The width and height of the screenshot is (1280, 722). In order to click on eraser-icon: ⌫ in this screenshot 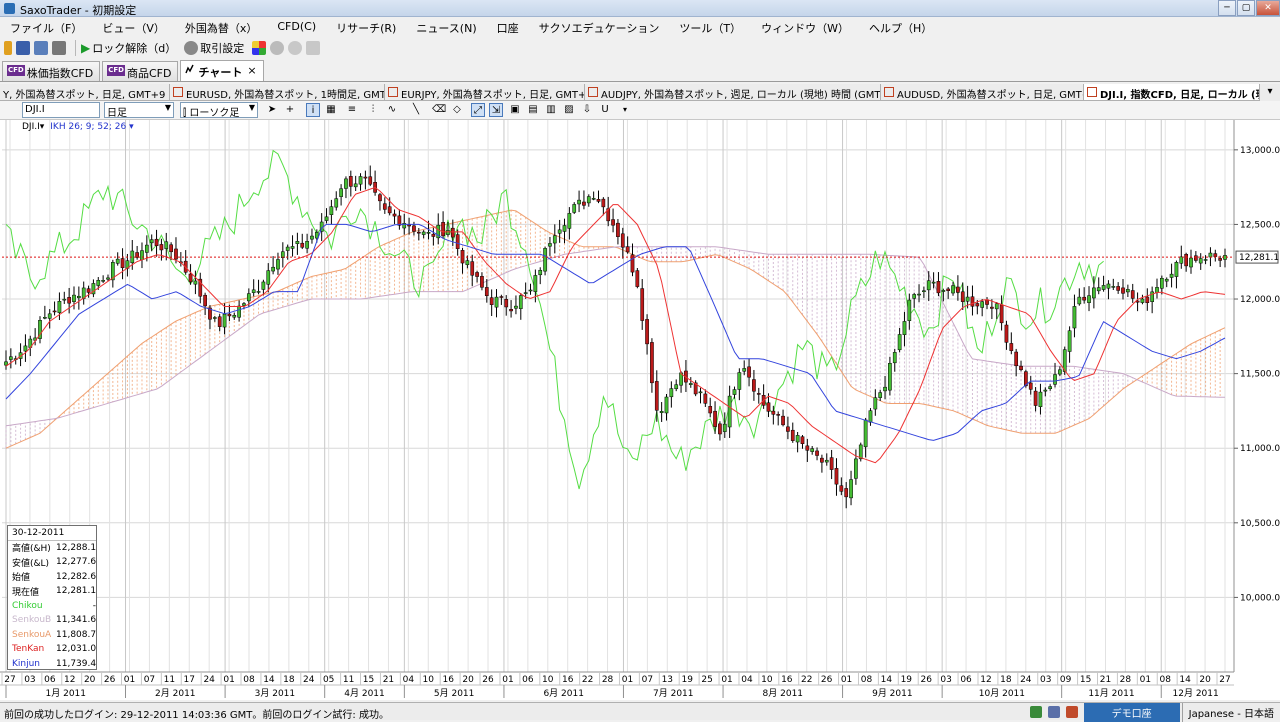, I will do `click(439, 110)`.